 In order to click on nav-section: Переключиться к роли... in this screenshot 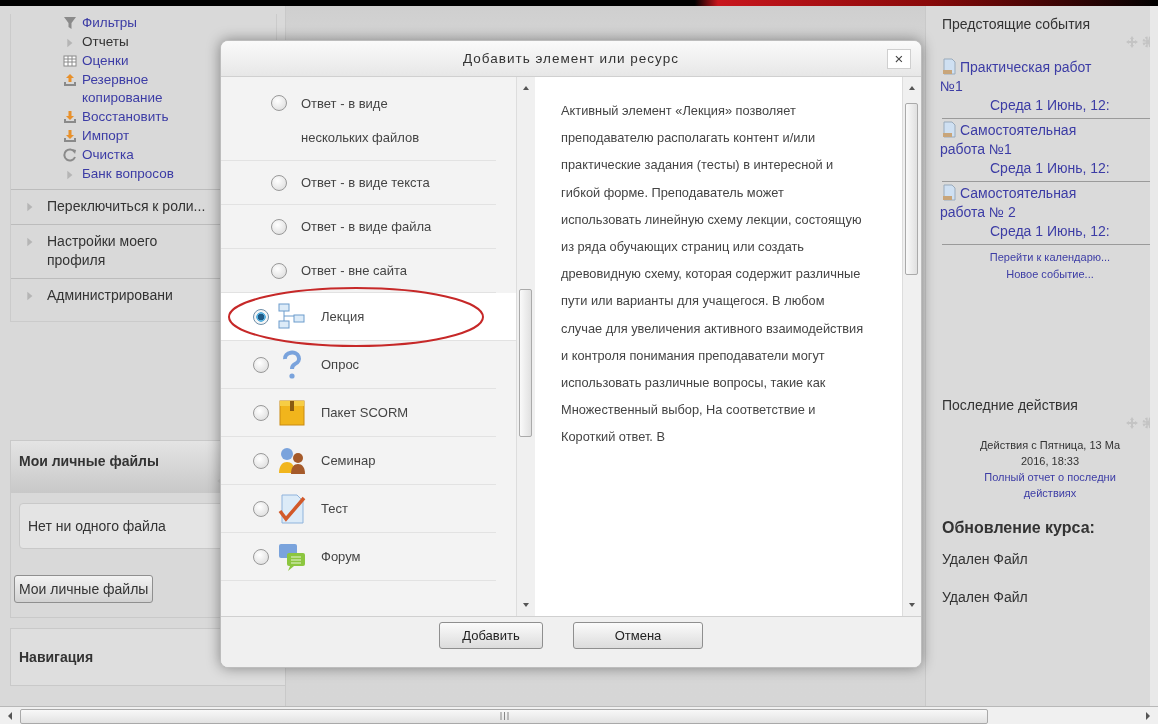, I will do `click(132, 206)`.